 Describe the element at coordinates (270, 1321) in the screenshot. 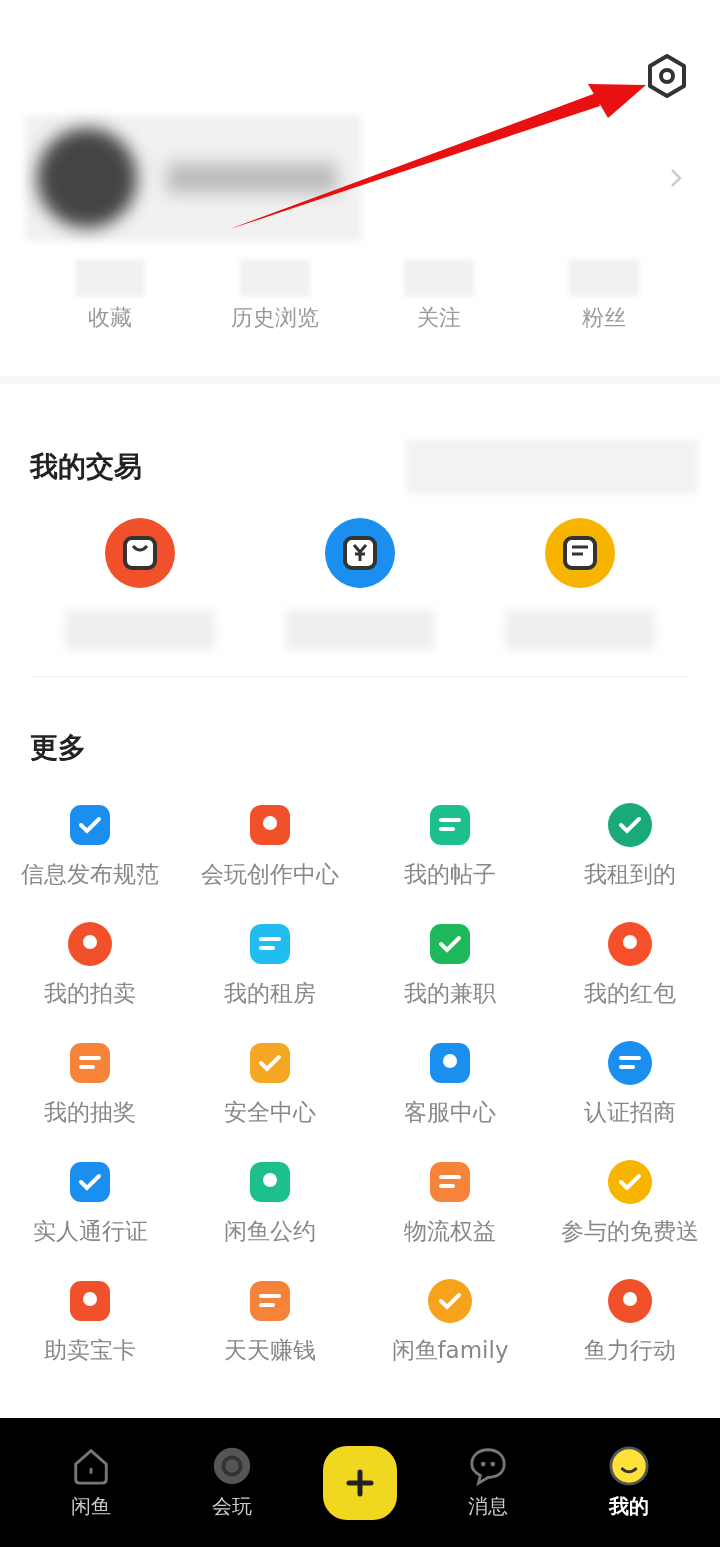

I see `menu-item: 天天赚钱` at that location.